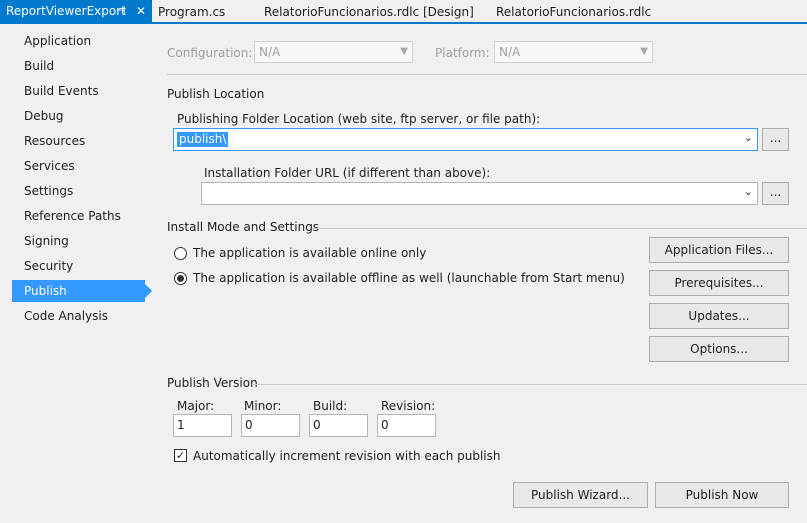 This screenshot has width=807, height=523. I want to click on tab-relatorio-design: RelatorioFuncionarios.rdlc [Design], so click(369, 12).